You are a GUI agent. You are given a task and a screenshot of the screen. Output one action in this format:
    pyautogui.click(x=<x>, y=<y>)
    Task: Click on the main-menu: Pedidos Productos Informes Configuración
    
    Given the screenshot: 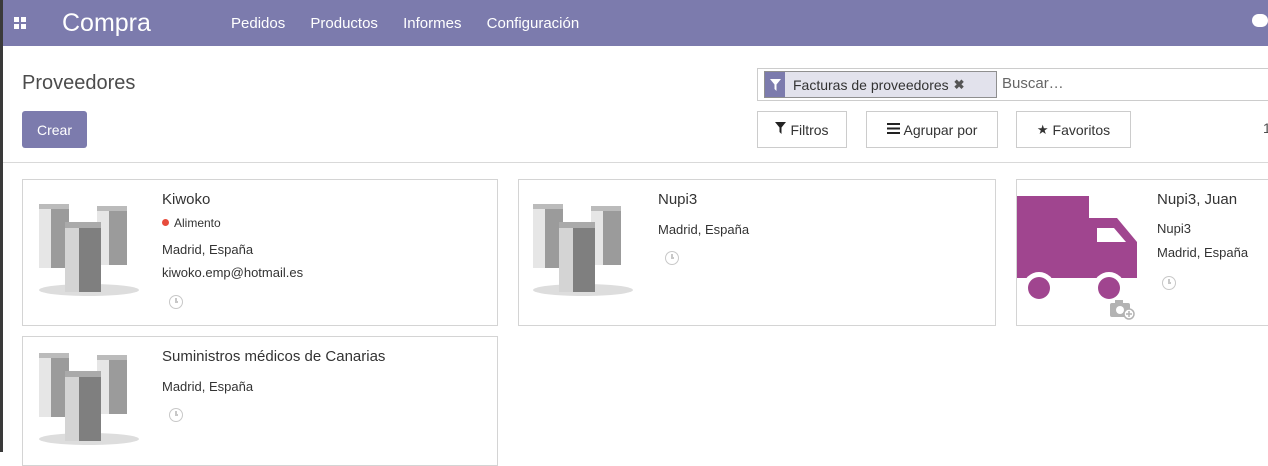 What is the action you would take?
    pyautogui.click(x=415, y=23)
    